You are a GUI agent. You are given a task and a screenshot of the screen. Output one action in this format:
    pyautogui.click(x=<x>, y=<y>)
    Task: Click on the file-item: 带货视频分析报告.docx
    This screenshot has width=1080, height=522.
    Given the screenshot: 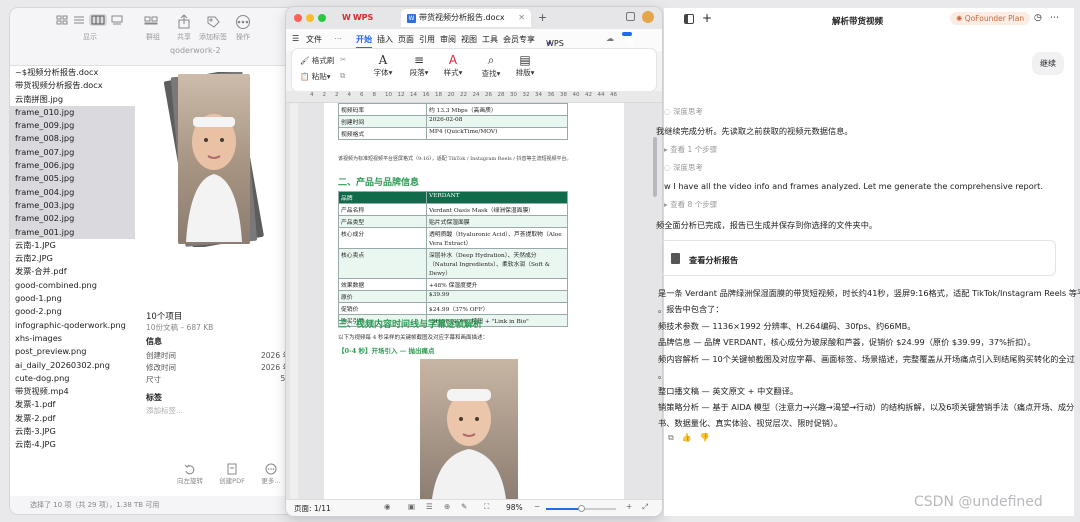 What is the action you would take?
    pyautogui.click(x=72, y=85)
    